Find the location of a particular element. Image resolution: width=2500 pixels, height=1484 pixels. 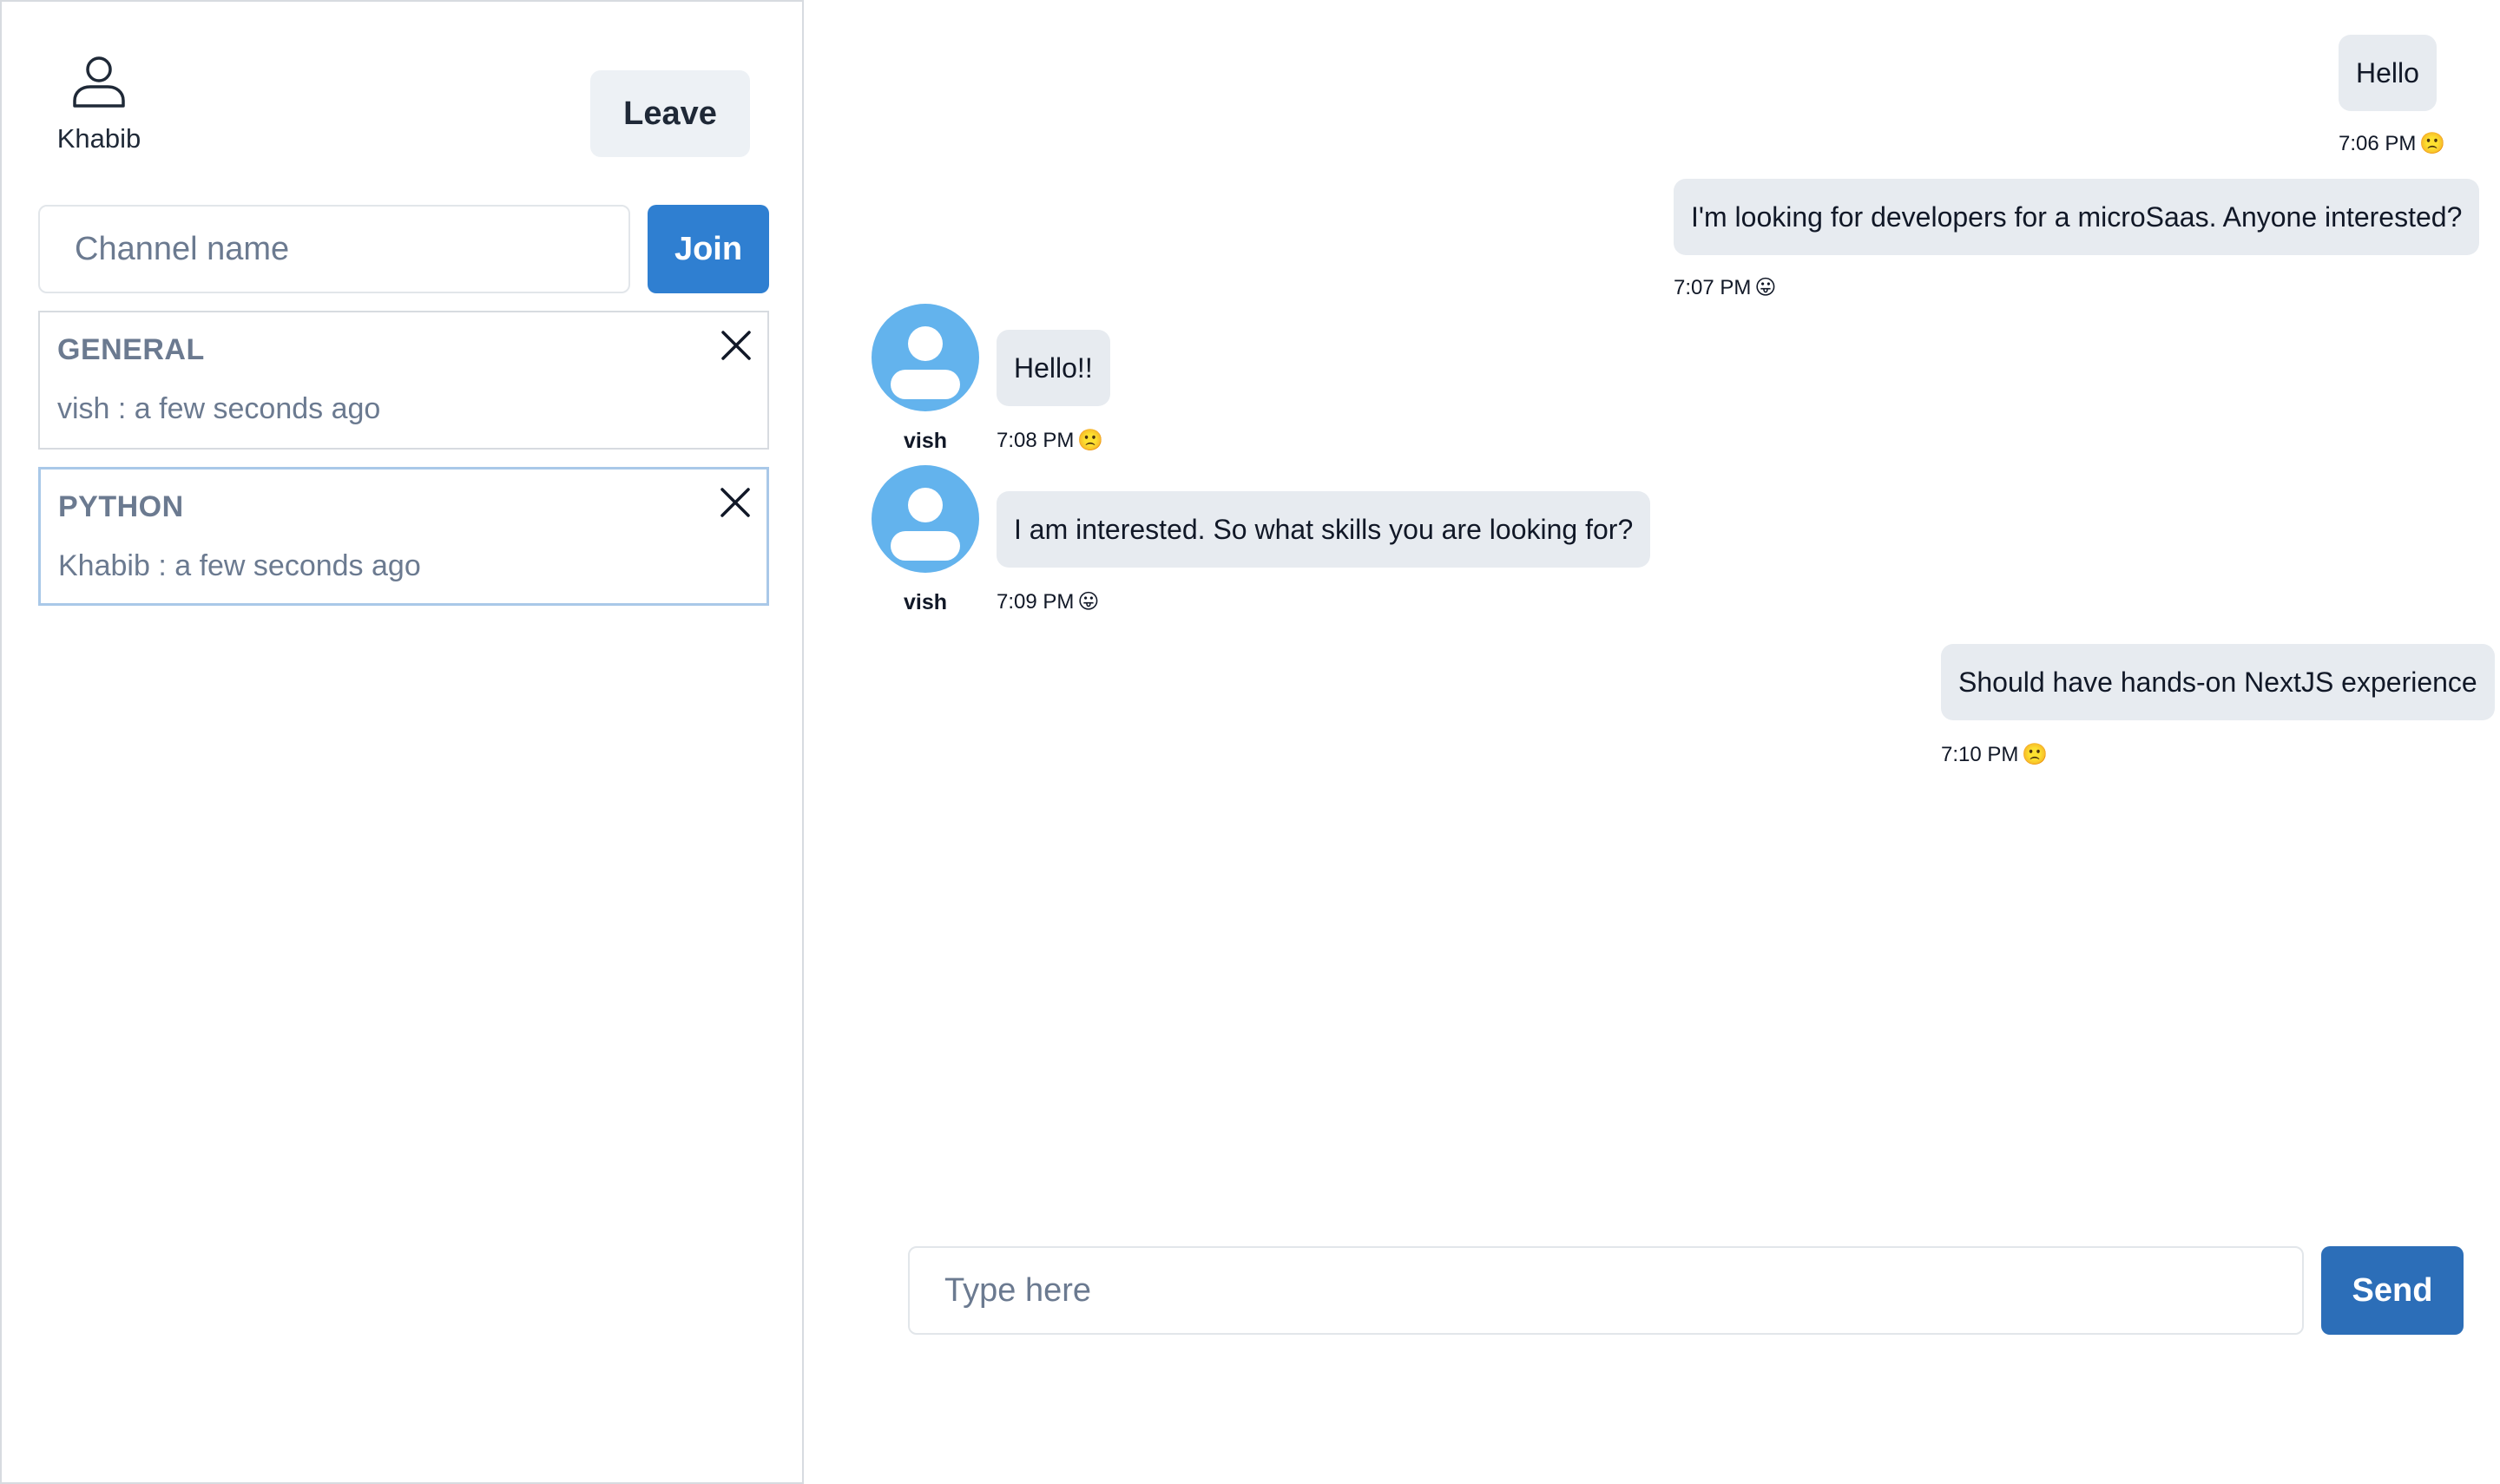

message-meta: 7:09 PM 😛 is located at coordinates (1048, 602).